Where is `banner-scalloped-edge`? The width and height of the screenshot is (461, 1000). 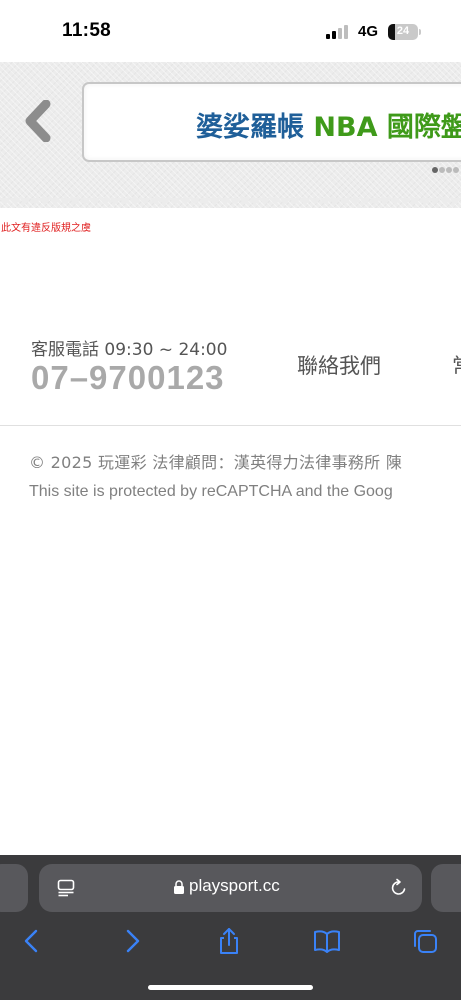
banner-scalloped-edge is located at coordinates (230, 201).